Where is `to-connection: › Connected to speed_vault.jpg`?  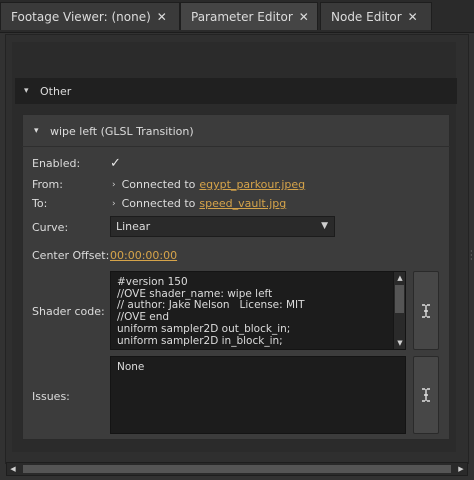 to-connection: › Connected to speed_vault.jpg is located at coordinates (199, 203).